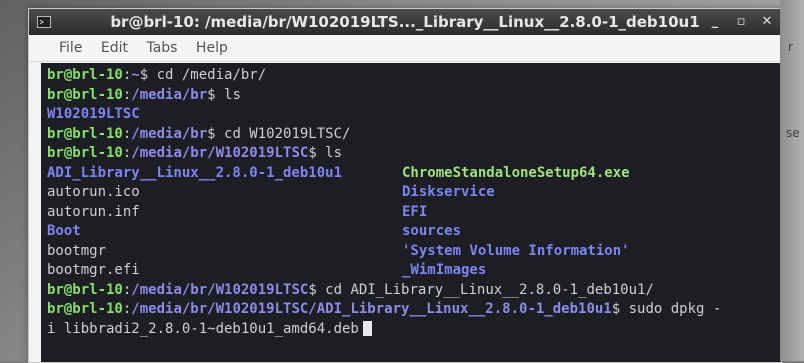 This screenshot has height=363, width=804. I want to click on listing-row: Boot sources, so click(411, 232).